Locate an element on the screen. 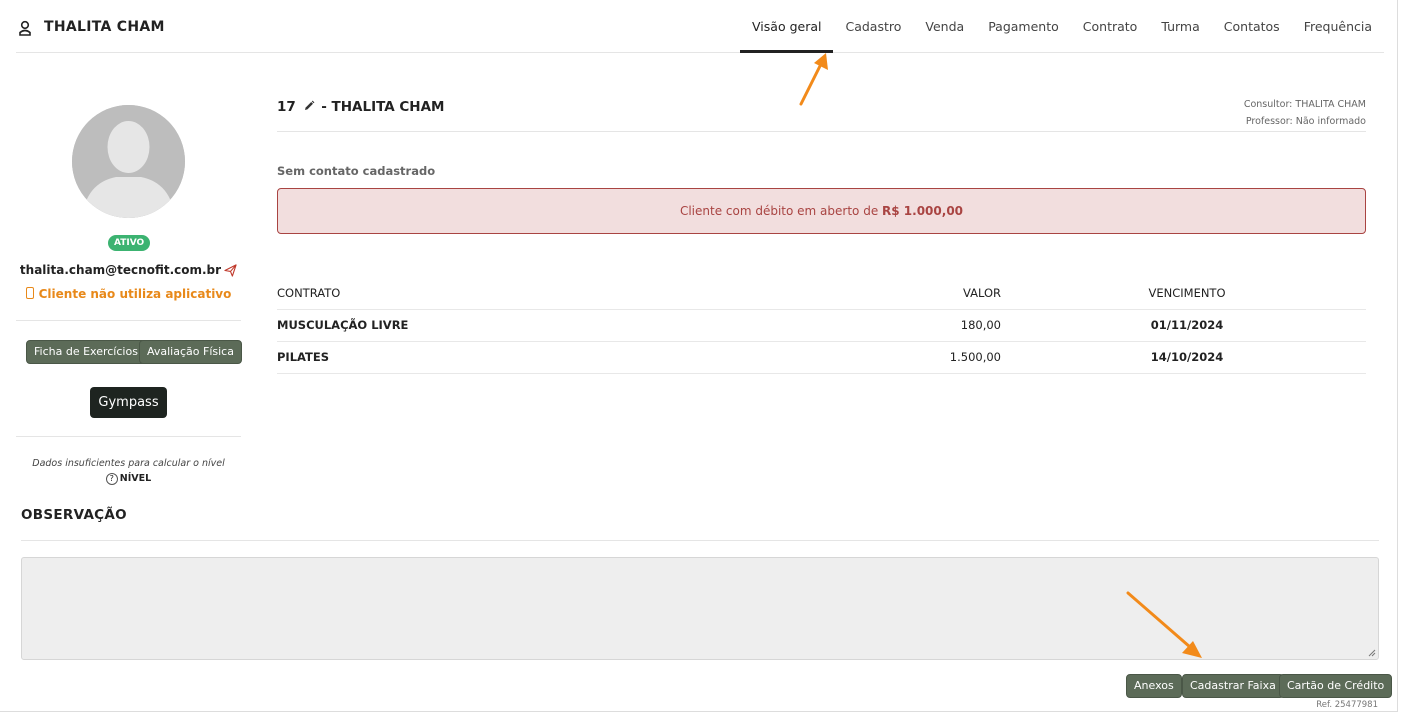  contract-name: PILATES is located at coordinates (303, 357).